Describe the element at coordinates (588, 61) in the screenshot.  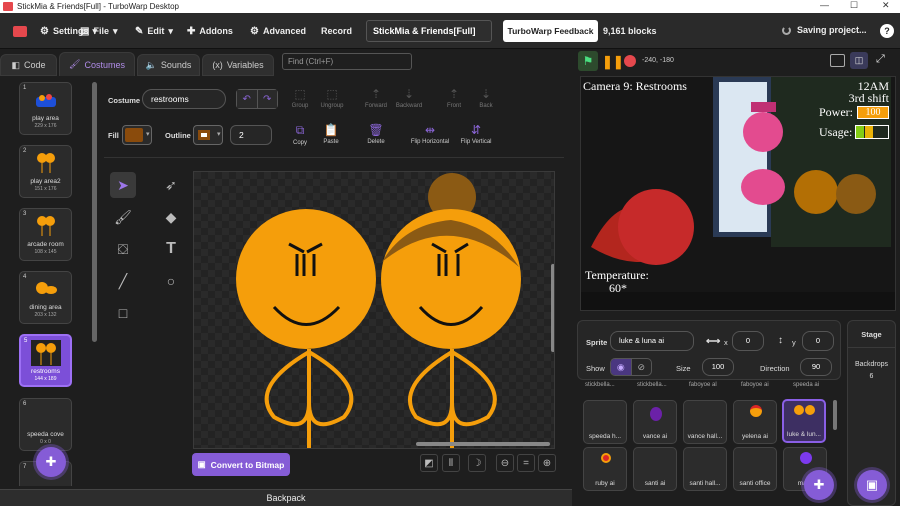
I see `green-flag-button: ⚑` at that location.